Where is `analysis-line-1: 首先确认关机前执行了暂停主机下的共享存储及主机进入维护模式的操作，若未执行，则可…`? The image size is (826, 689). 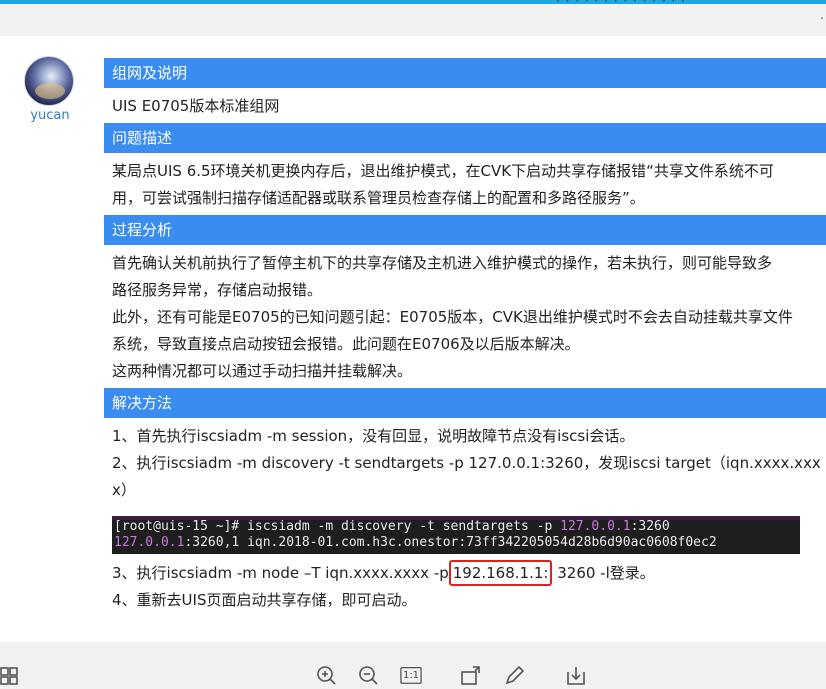
analysis-line-1: 首先确认关机前执行了暂停主机下的共享存储及主机进入维护模式的操作，若未执行，则可… is located at coordinates (442, 263).